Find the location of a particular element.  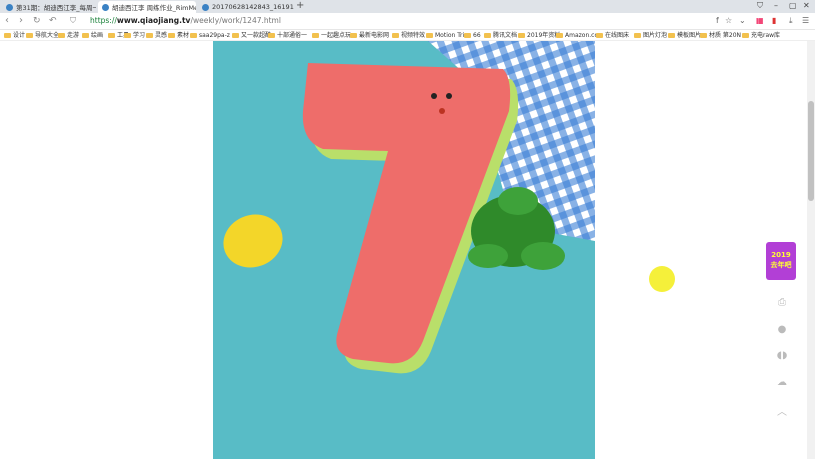

tab-1: 第31期：胡迪西江李_每周一织... × is located at coordinates (49, 7).